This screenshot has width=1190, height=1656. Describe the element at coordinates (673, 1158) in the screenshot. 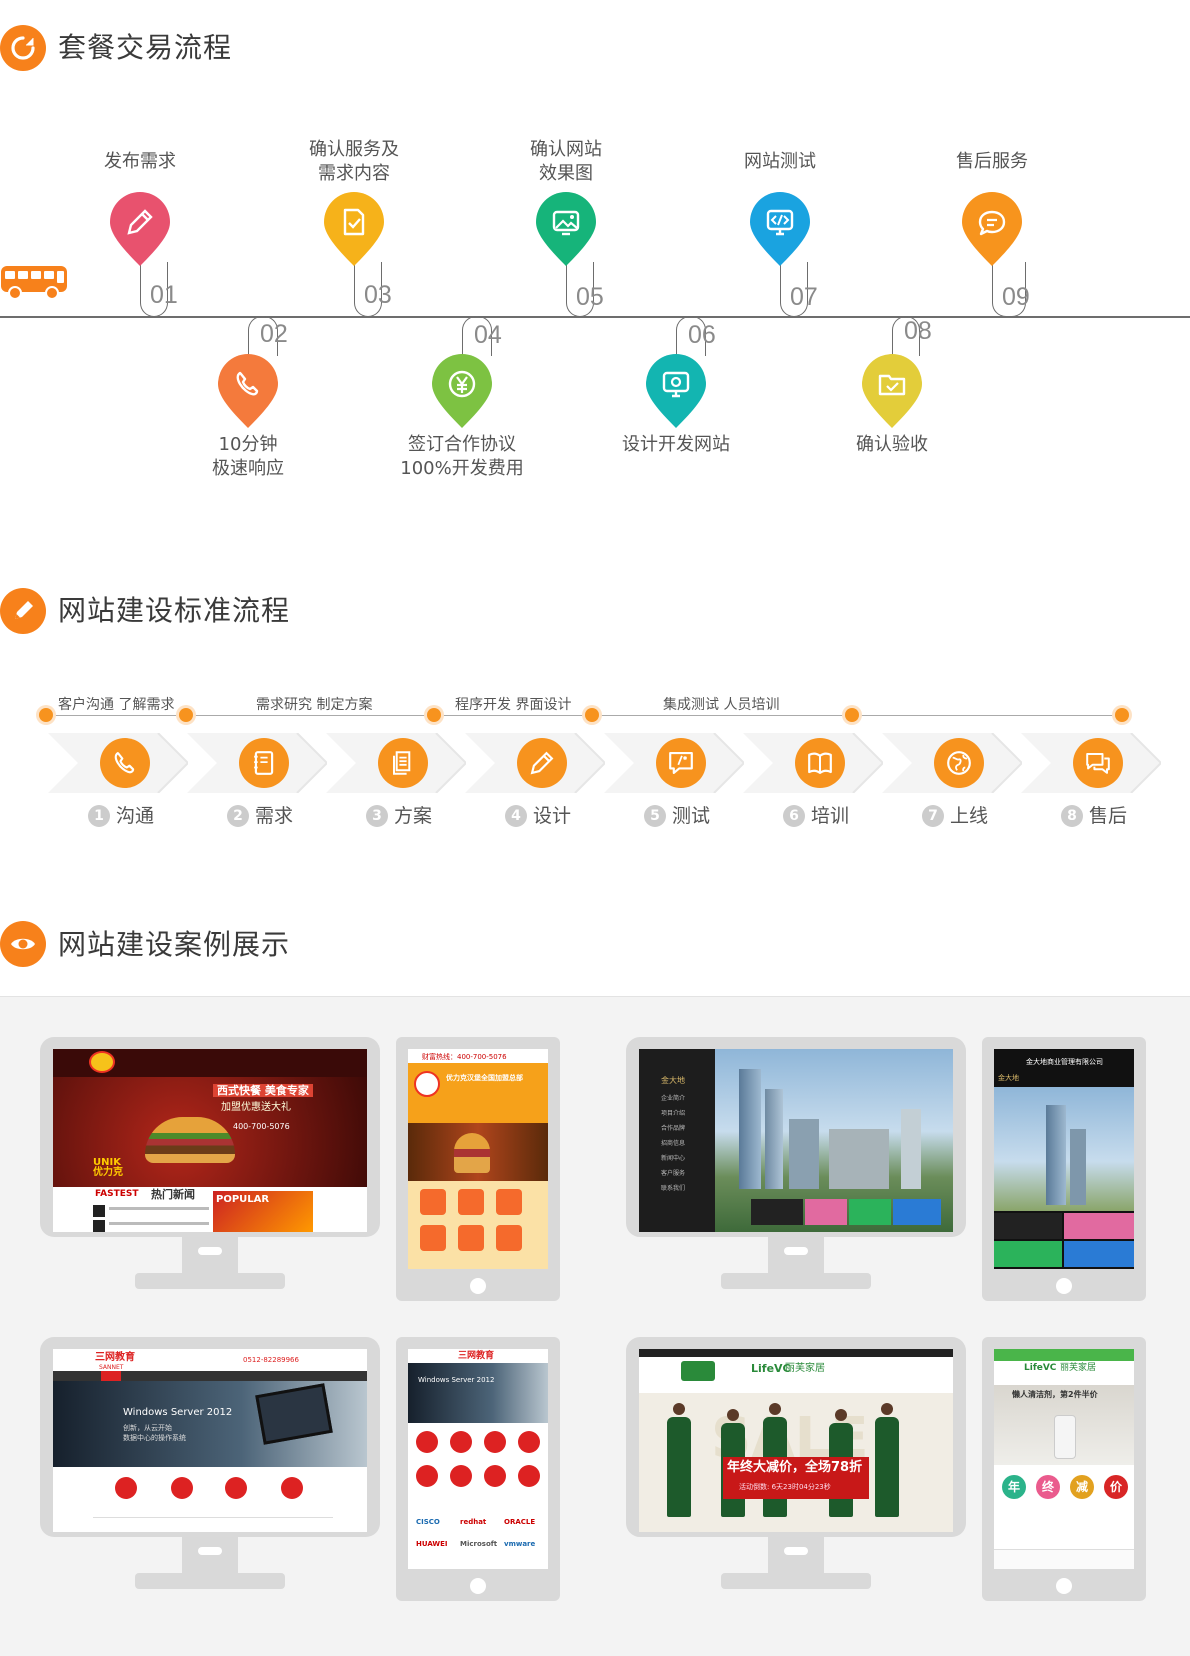

I see `jinda-menu-item: 新闻中心` at that location.